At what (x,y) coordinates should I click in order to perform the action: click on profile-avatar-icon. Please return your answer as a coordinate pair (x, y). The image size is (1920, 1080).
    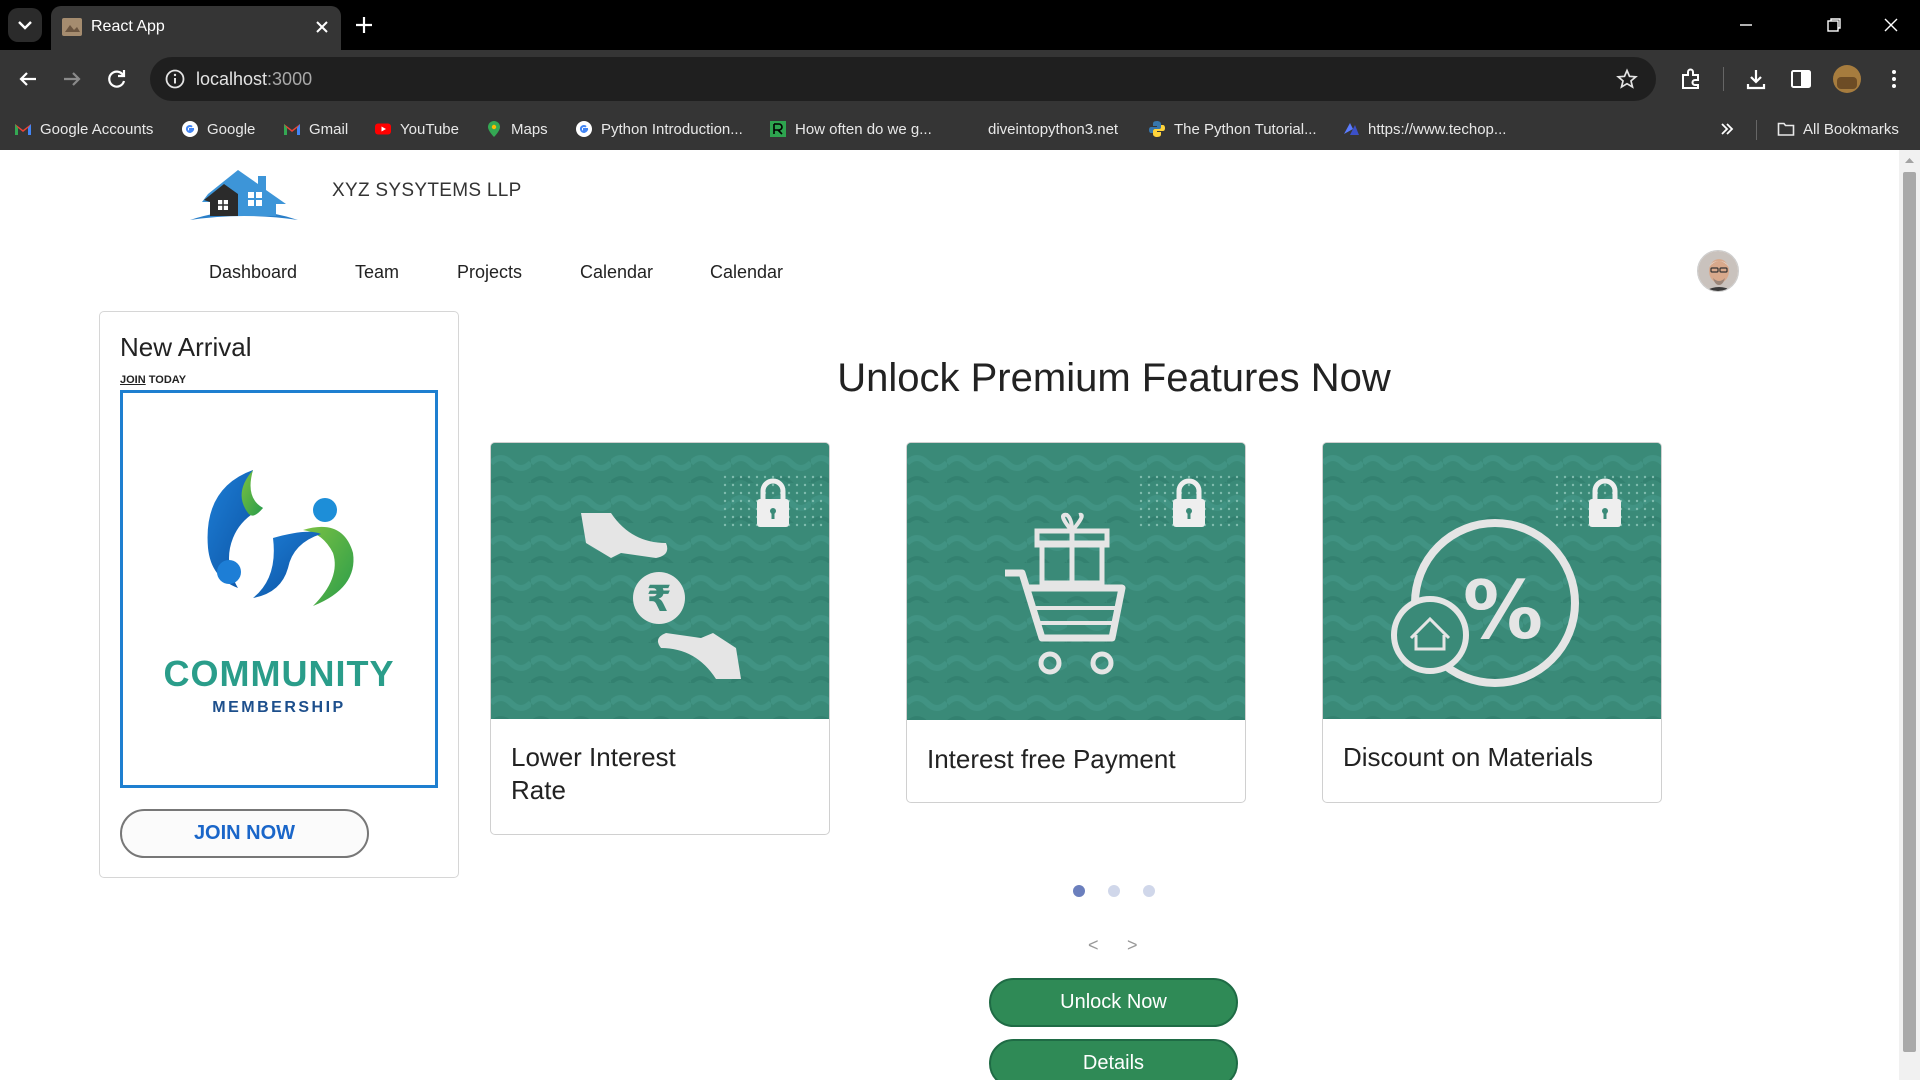
    Looking at the image, I should click on (1847, 79).